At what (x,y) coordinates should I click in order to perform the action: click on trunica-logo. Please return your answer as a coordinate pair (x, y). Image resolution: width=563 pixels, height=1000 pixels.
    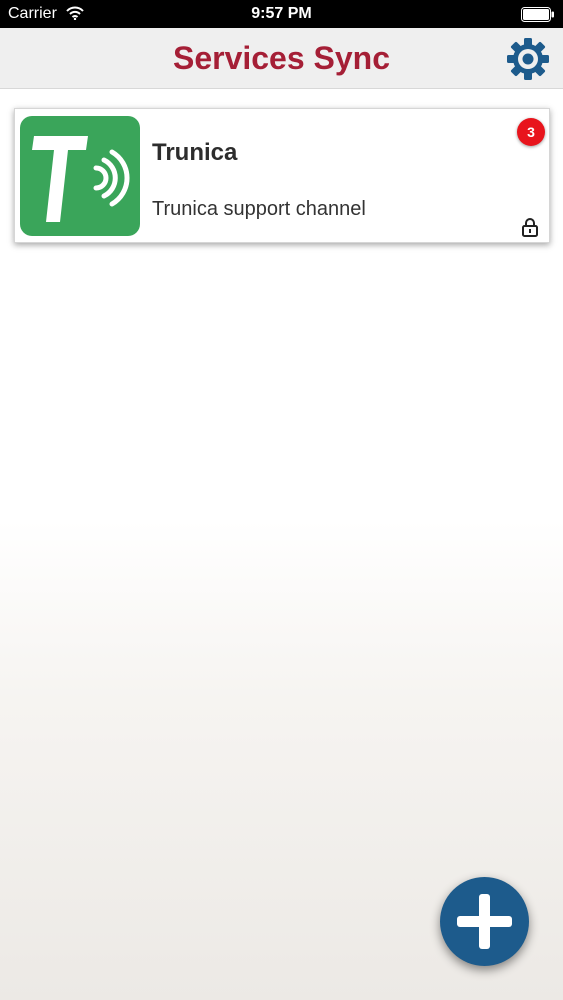
    Looking at the image, I should click on (80, 176).